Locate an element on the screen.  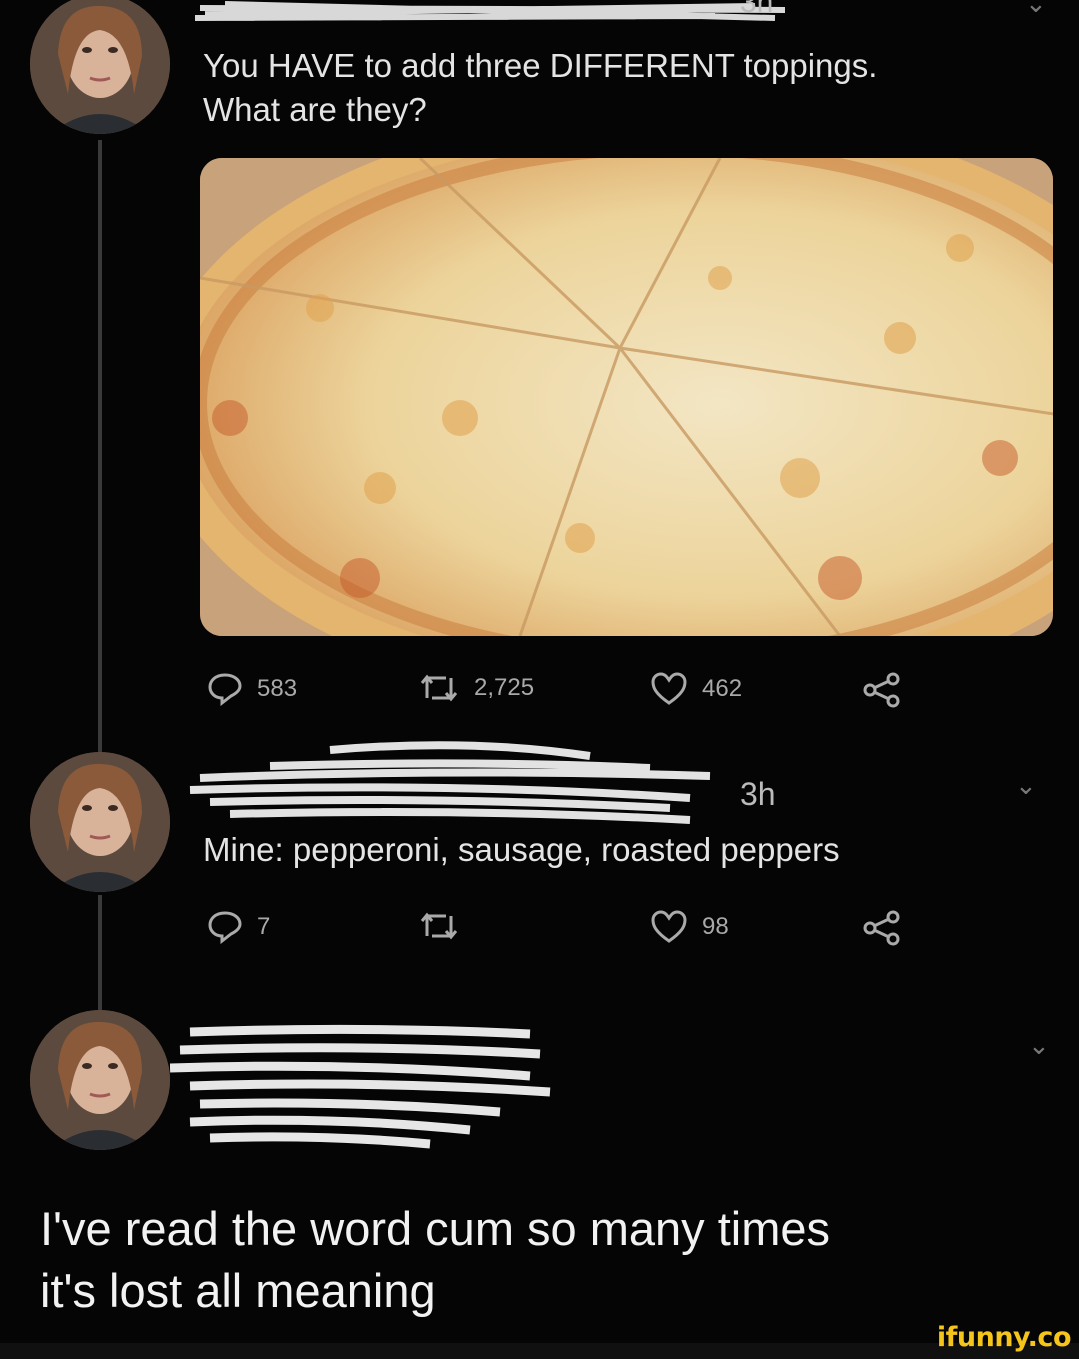
caption-line: it's lost all meaning is located at coordinates (238, 1290).